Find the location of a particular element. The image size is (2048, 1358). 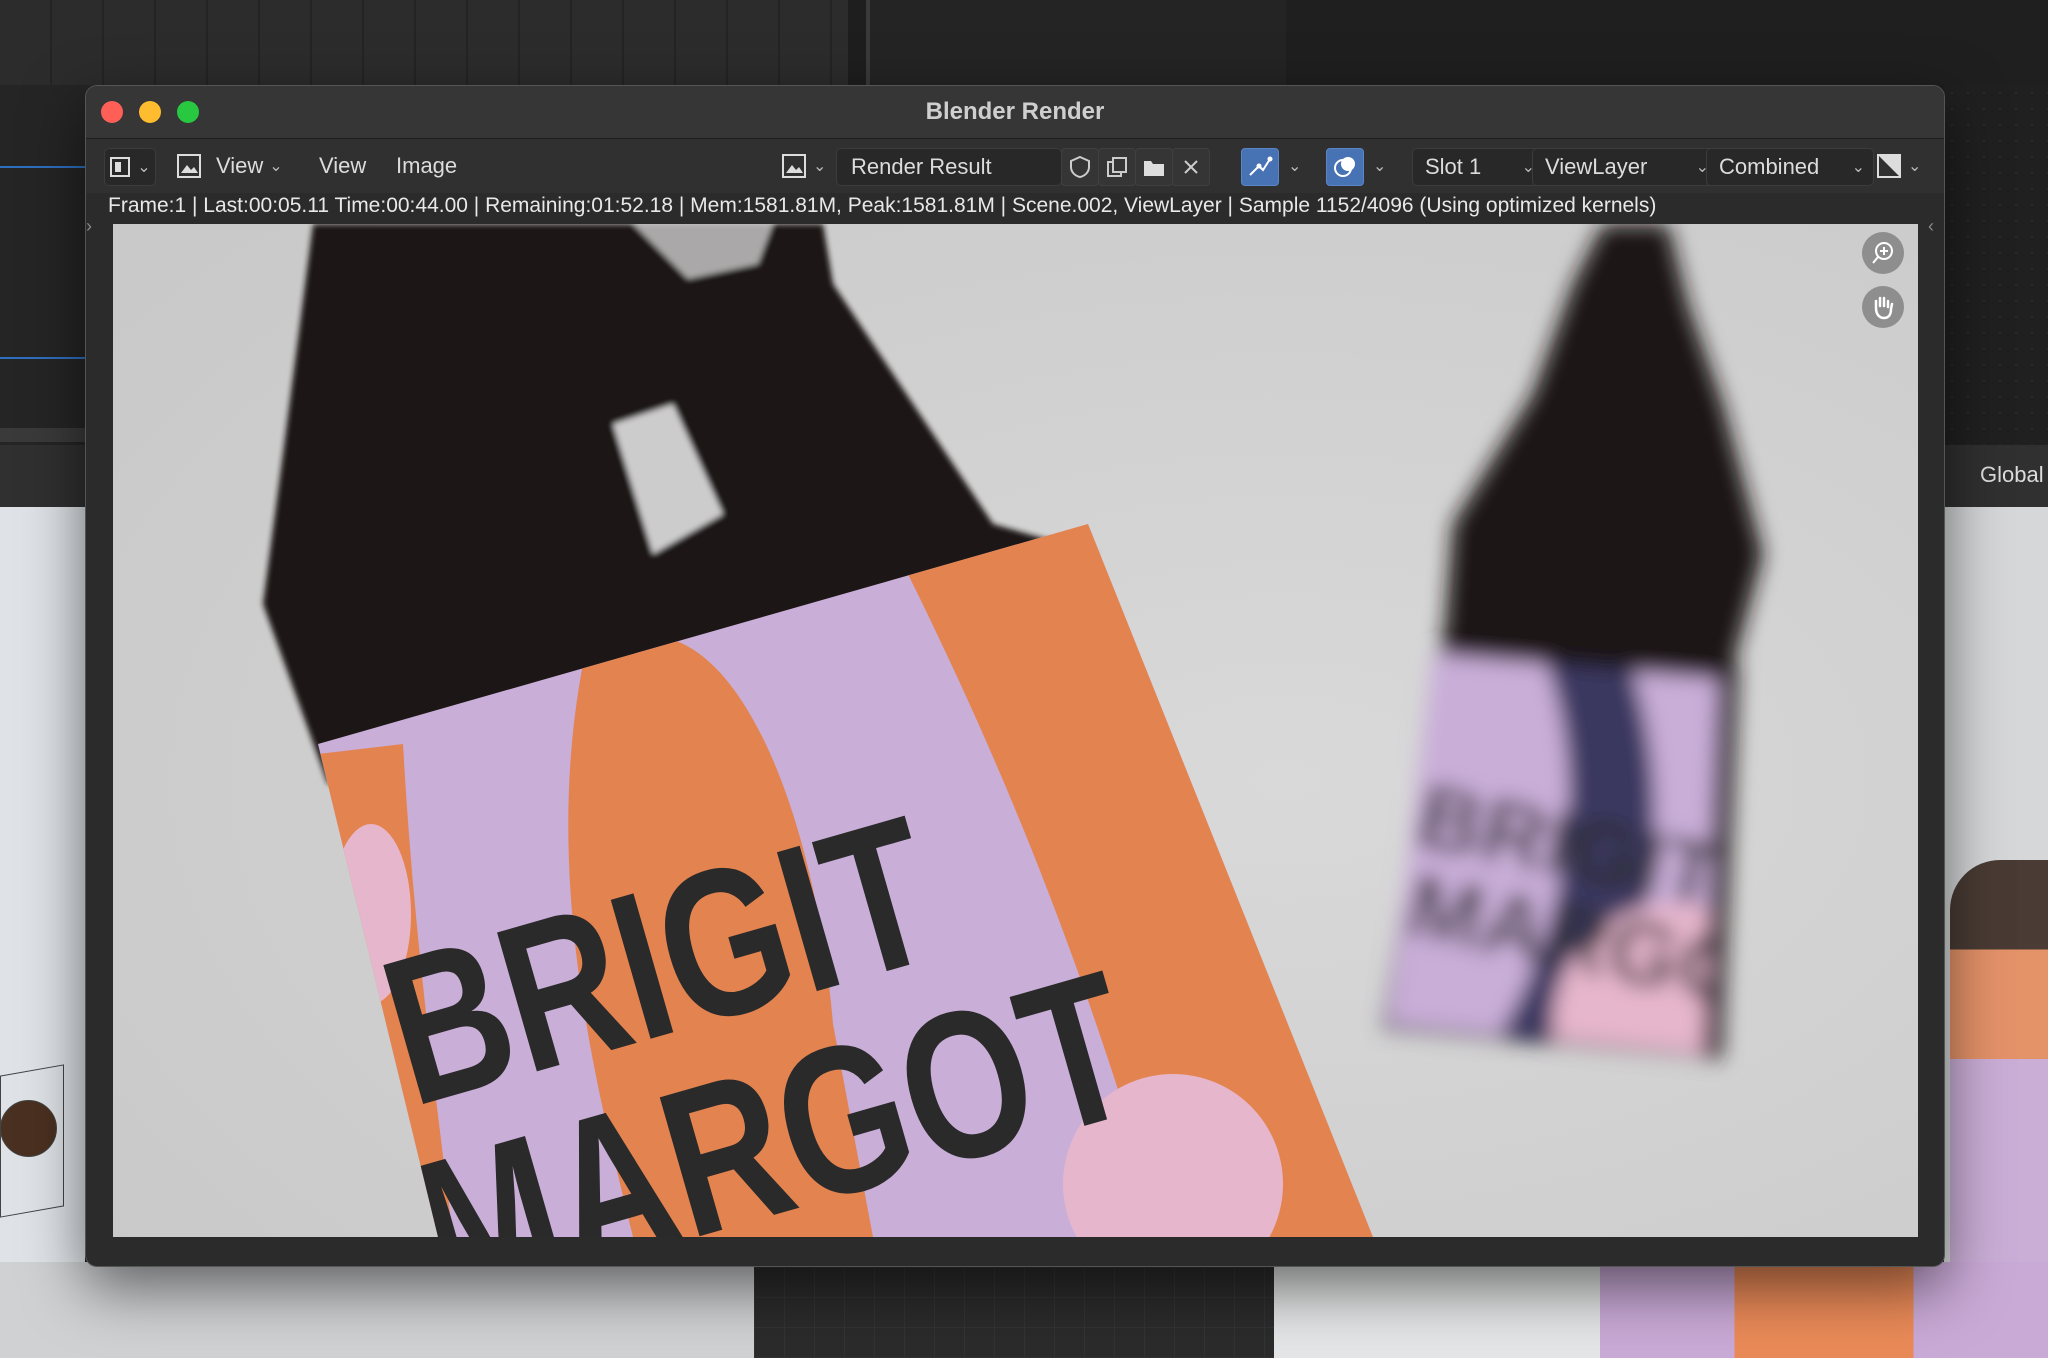

render-pass-label: Combined is located at coordinates (1769, 166).